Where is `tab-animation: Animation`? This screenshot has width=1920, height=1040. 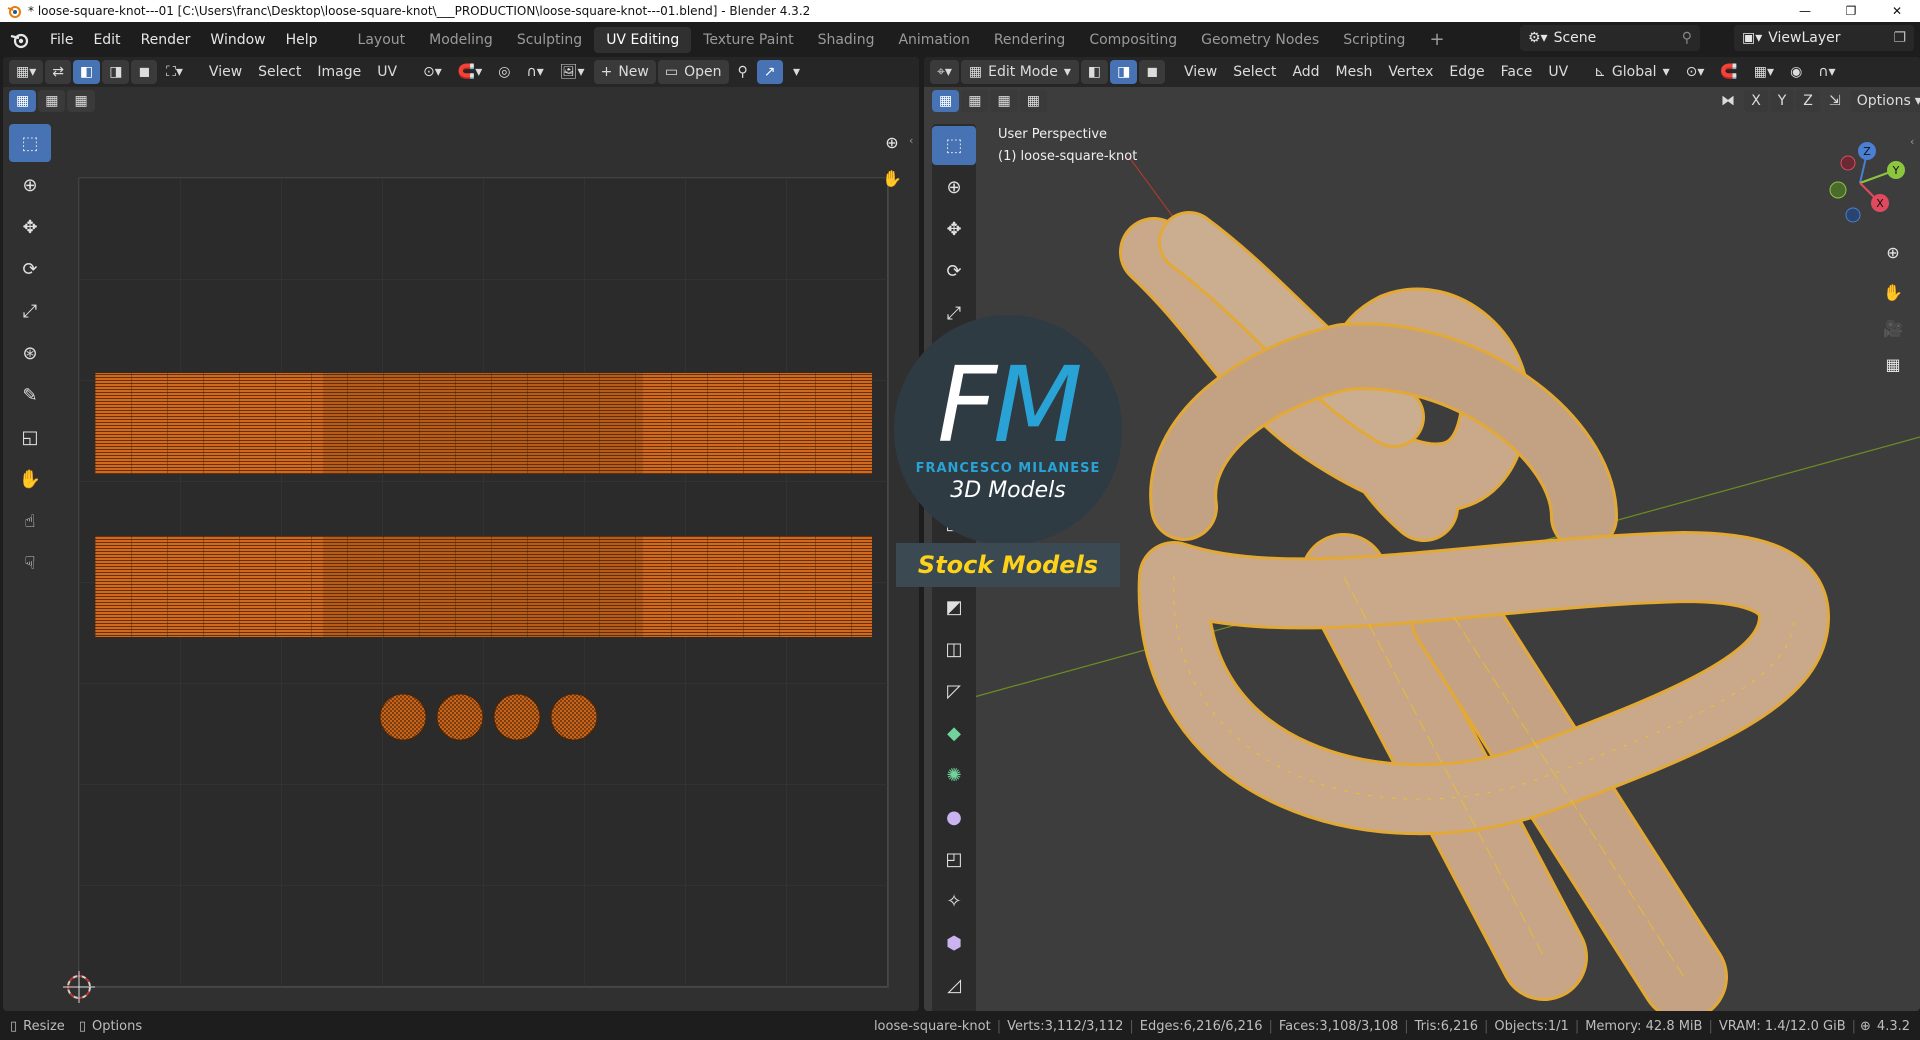
tab-animation: Animation is located at coordinates (933, 40).